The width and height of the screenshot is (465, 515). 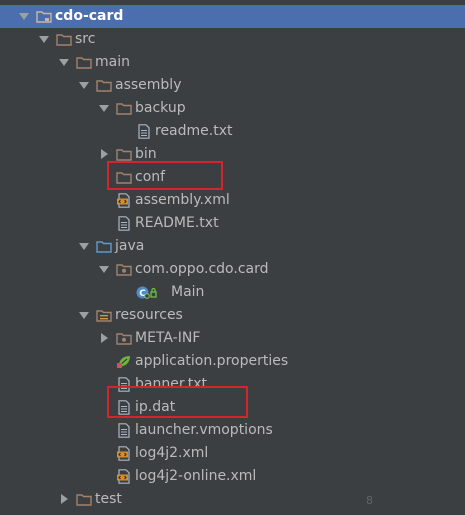 What do you see at coordinates (124, 361) in the screenshot?
I see `spring-properties-icon` at bounding box center [124, 361].